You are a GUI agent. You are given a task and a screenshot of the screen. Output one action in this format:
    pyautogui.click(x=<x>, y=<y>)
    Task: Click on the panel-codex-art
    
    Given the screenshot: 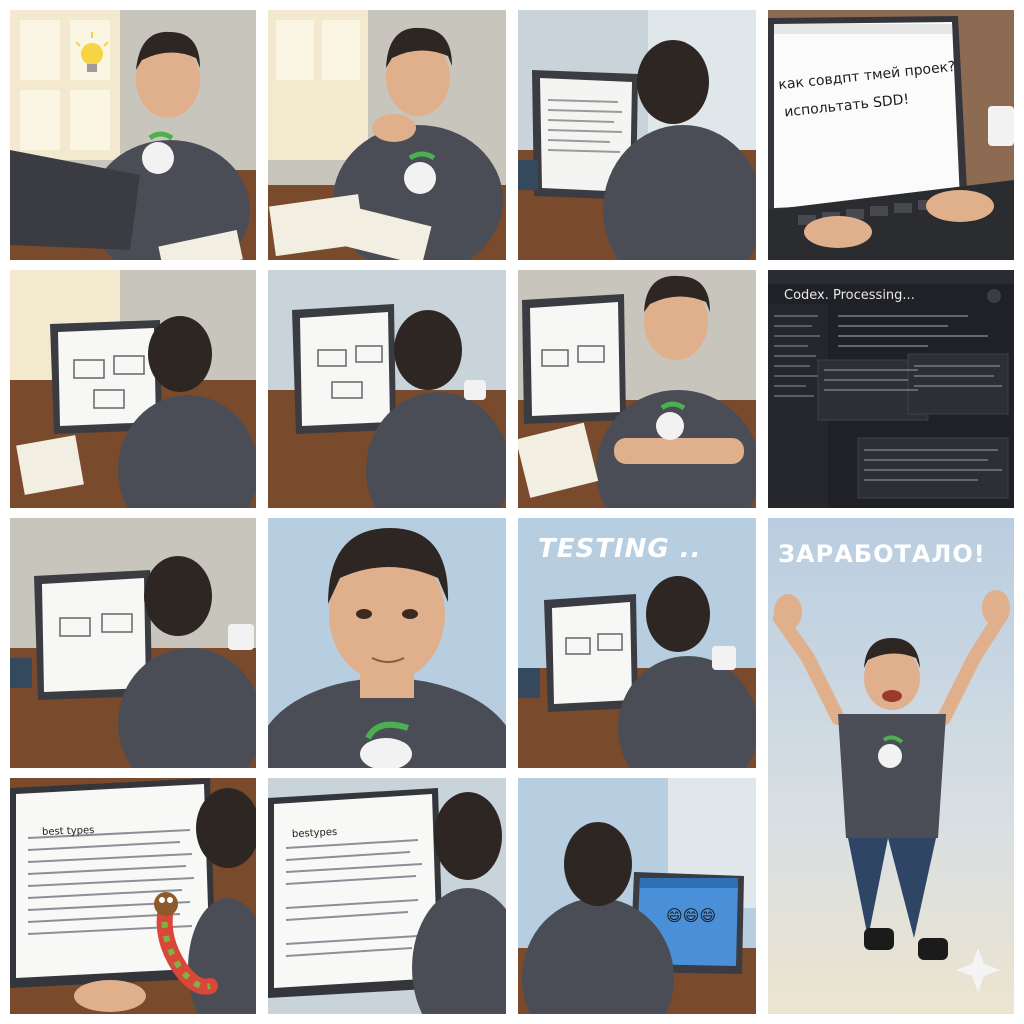 What is the action you would take?
    pyautogui.click(x=891, y=389)
    